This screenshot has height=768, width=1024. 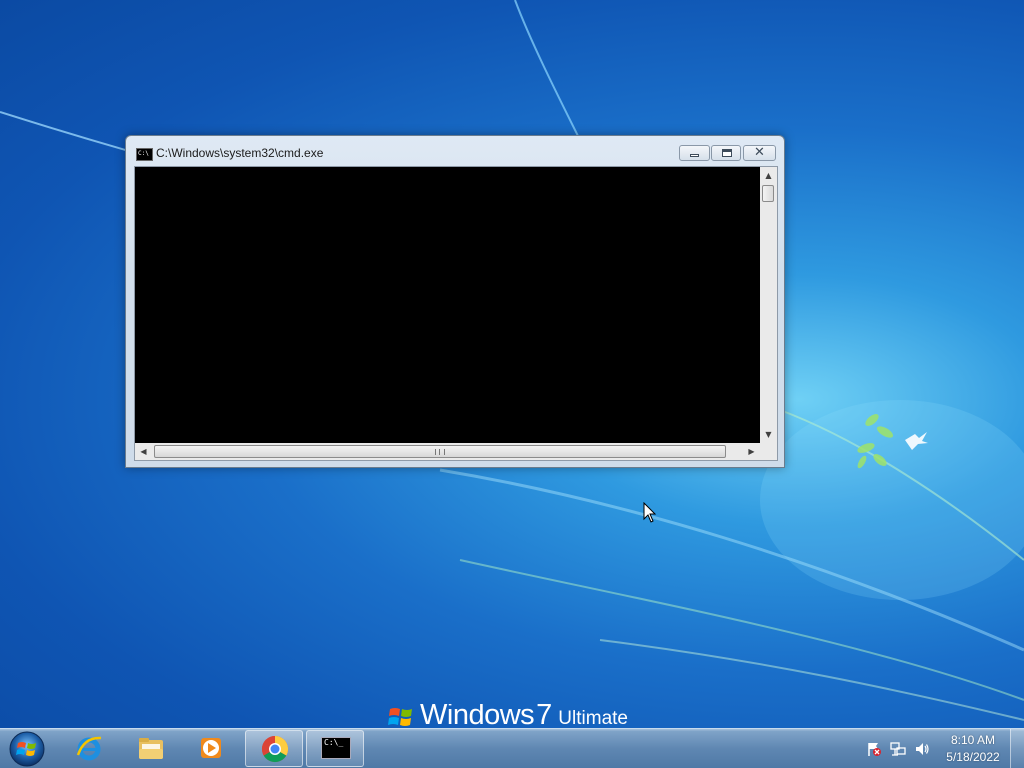 I want to click on taskbar-windows-explorer, so click(x=151, y=748).